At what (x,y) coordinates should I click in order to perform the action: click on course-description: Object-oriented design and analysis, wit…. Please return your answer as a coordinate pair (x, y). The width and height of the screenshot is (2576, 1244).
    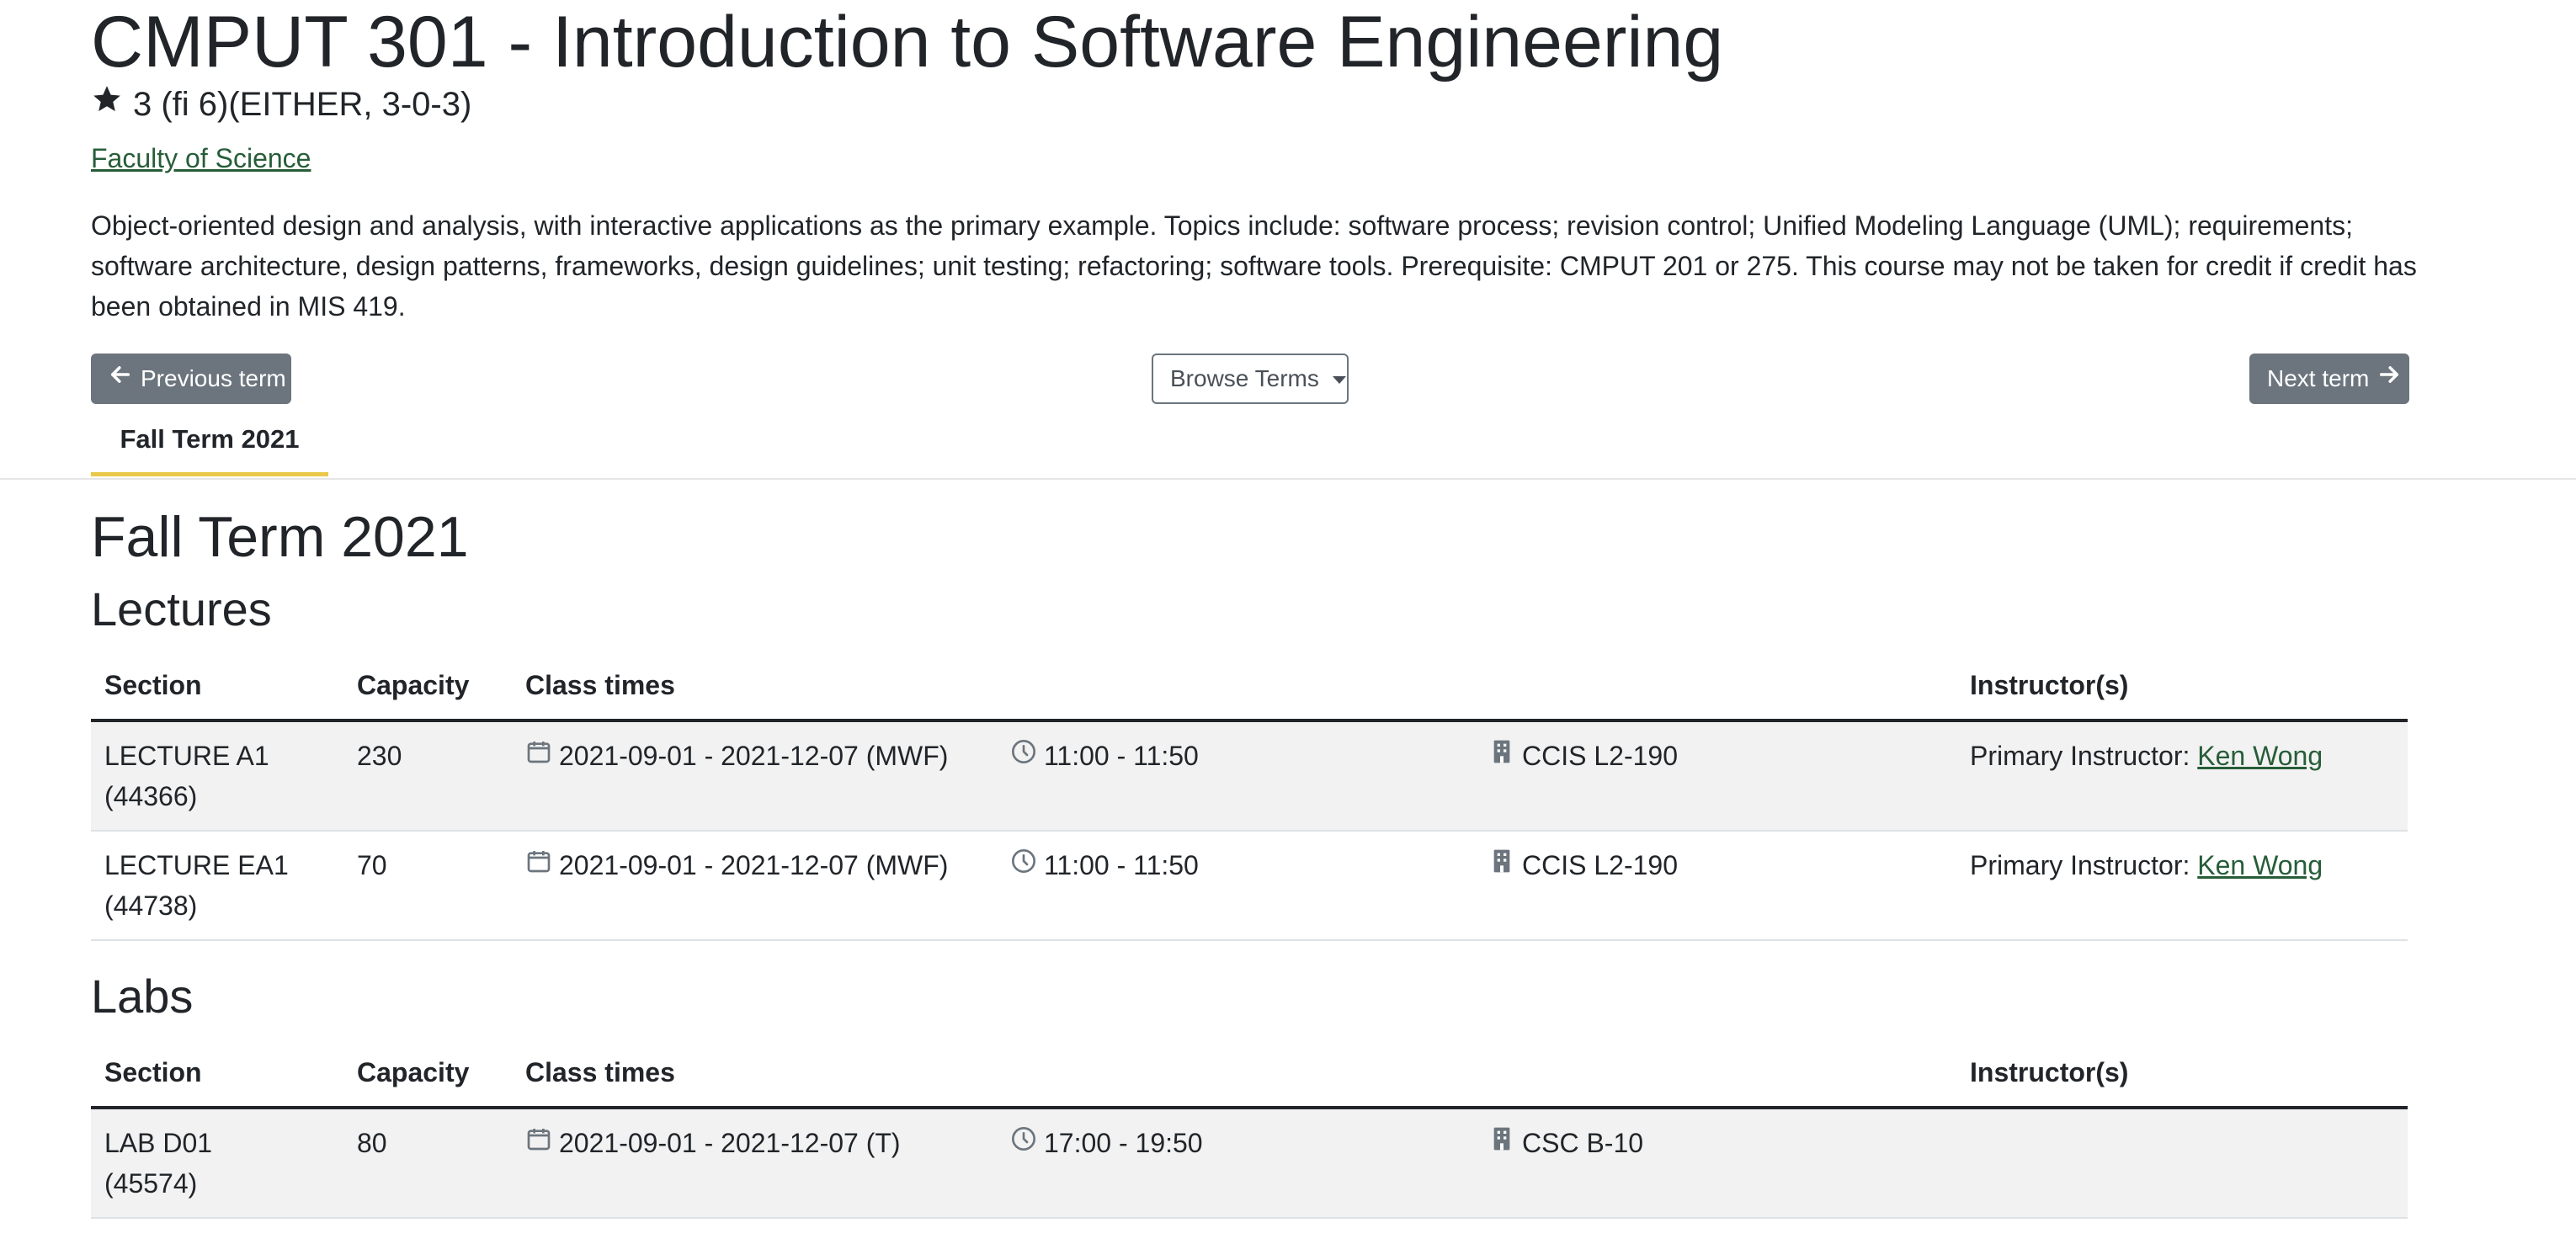
    Looking at the image, I should click on (1254, 266).